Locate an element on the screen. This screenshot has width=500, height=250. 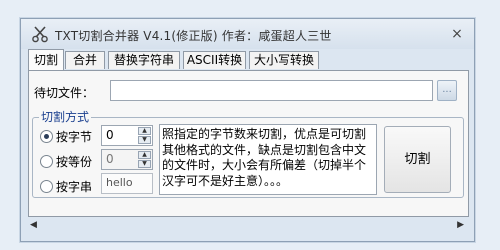
tab-cut: 切割 is located at coordinates (46, 59).